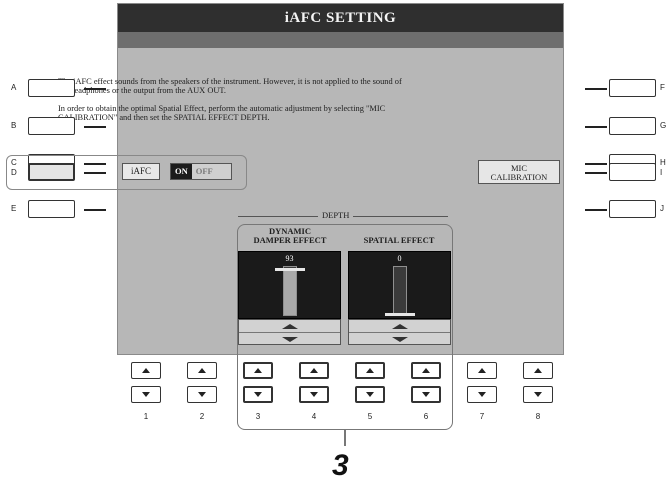  What do you see at coordinates (519, 177) in the screenshot?
I see `mic-calibration-line2: CALIBRATION` at bounding box center [519, 177].